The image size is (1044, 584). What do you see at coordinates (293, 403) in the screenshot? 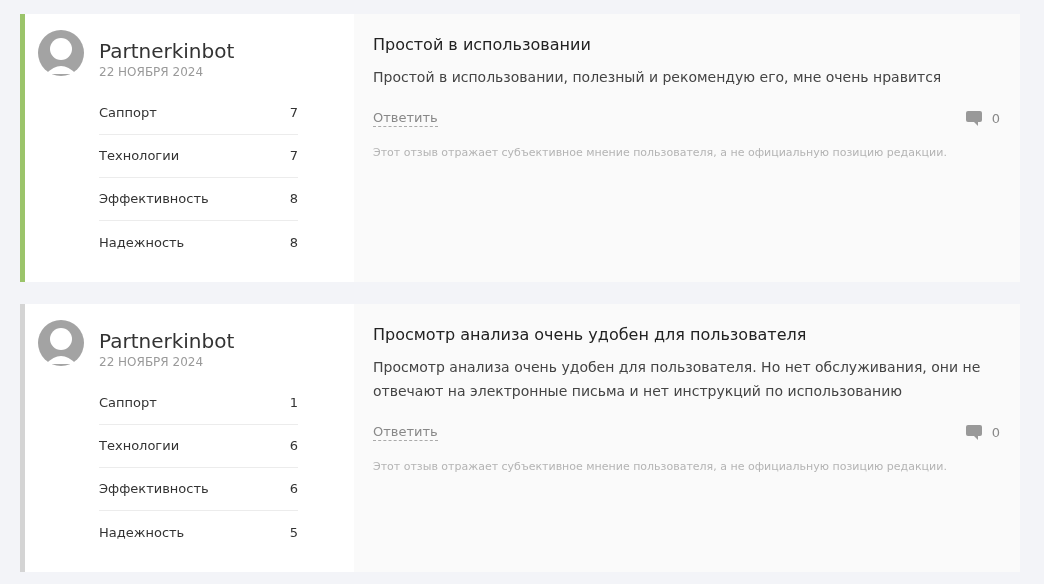
I see `rating-score: 1` at bounding box center [293, 403].